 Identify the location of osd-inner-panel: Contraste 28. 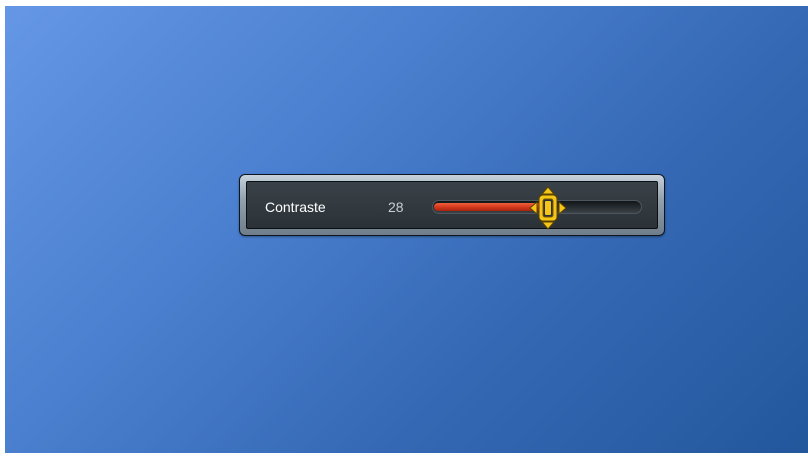
(452, 205).